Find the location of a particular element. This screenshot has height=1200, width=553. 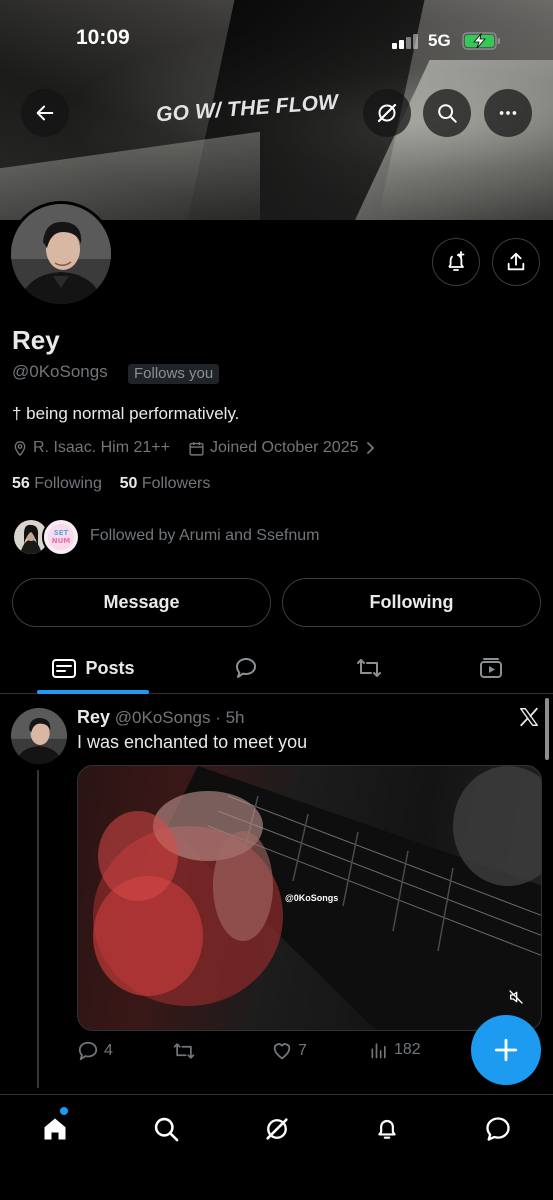

compose-post-button is located at coordinates (506, 1050).